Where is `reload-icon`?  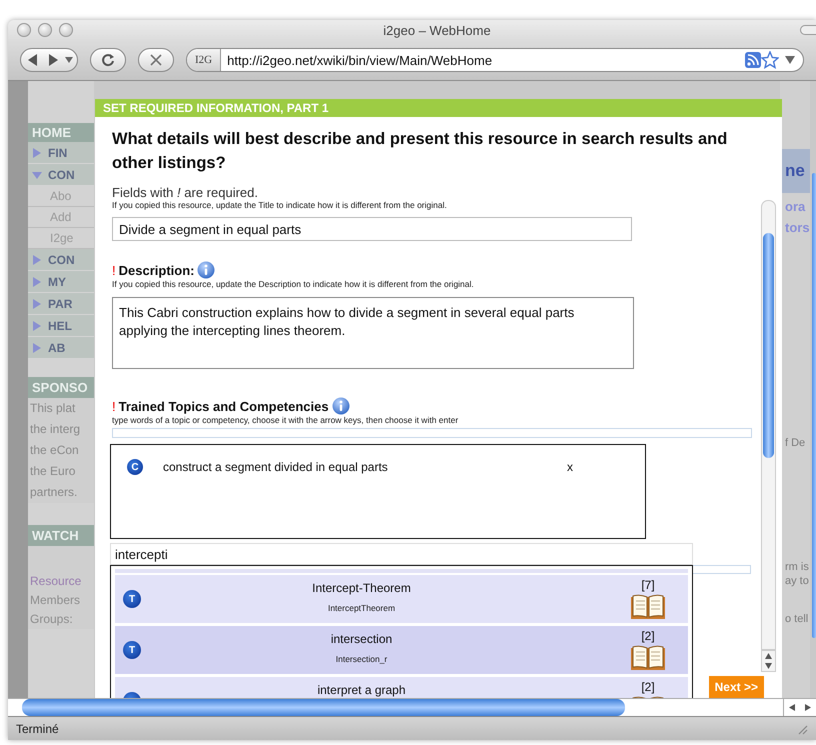
reload-icon is located at coordinates (108, 60).